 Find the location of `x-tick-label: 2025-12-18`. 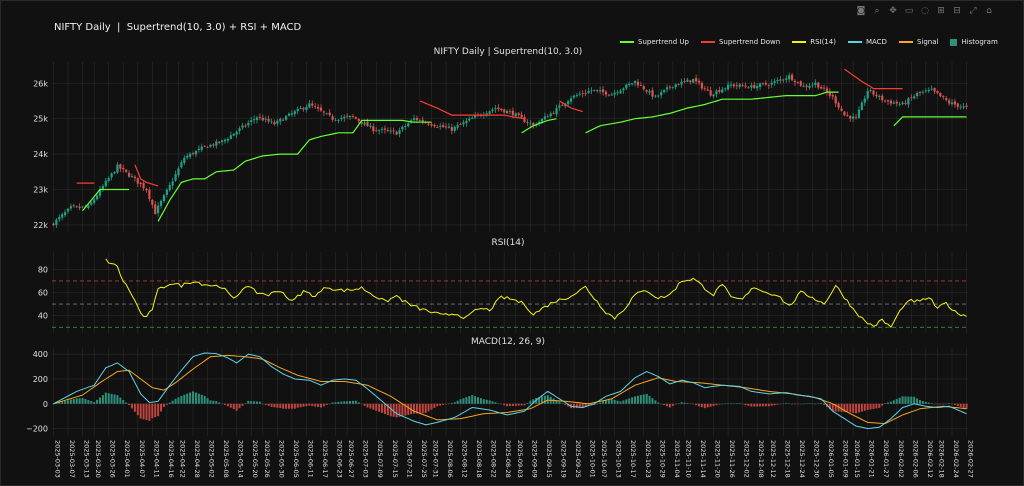

x-tick-label: 2025-12-18 is located at coordinates (787, 459).